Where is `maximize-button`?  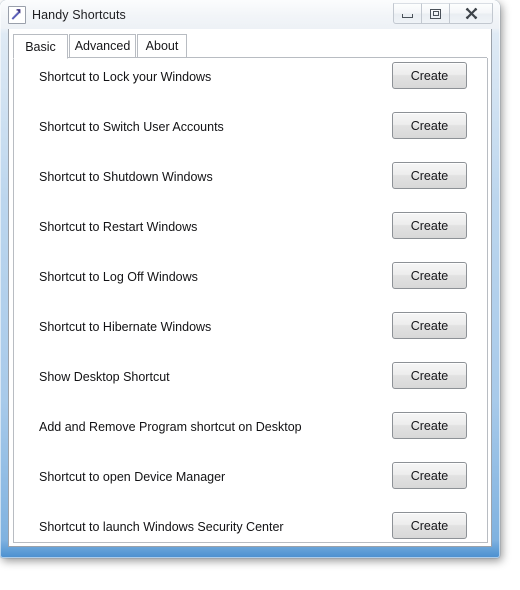
maximize-button is located at coordinates (435, 13).